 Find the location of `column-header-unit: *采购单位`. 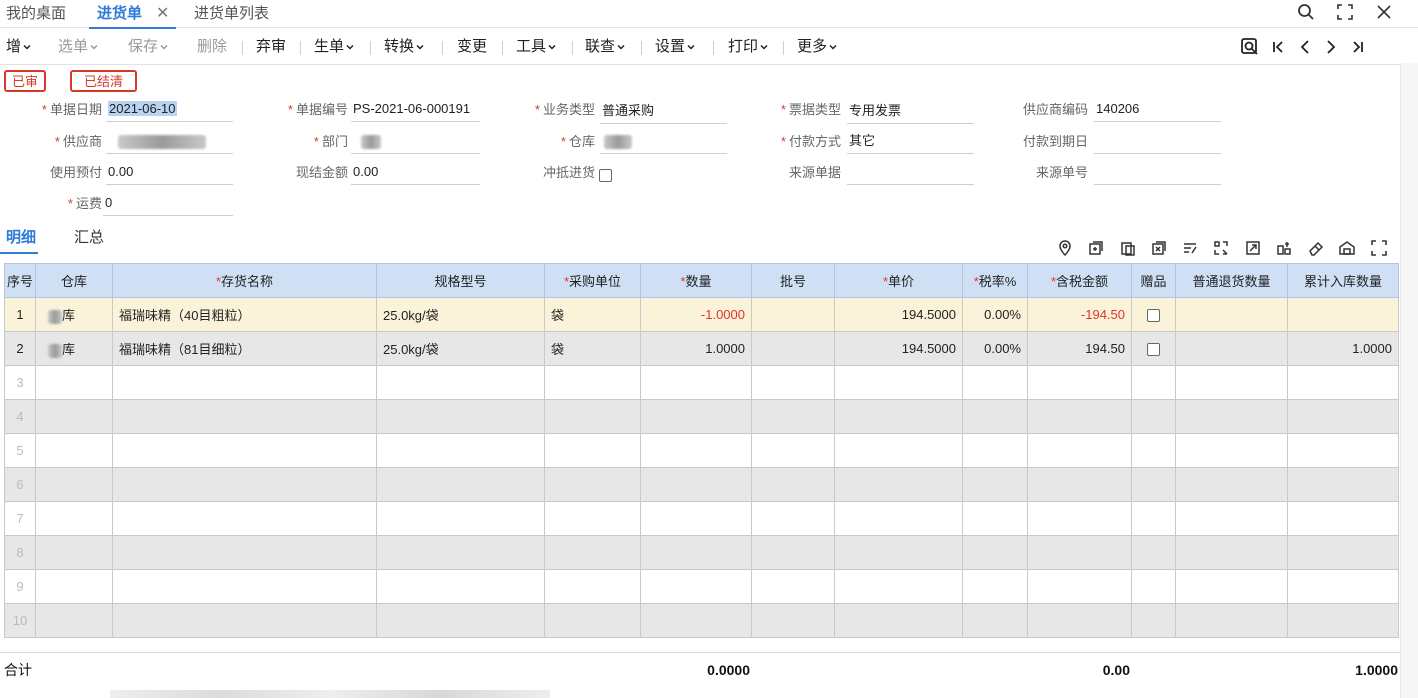

column-header-unit: *采购单位 is located at coordinates (592, 280).